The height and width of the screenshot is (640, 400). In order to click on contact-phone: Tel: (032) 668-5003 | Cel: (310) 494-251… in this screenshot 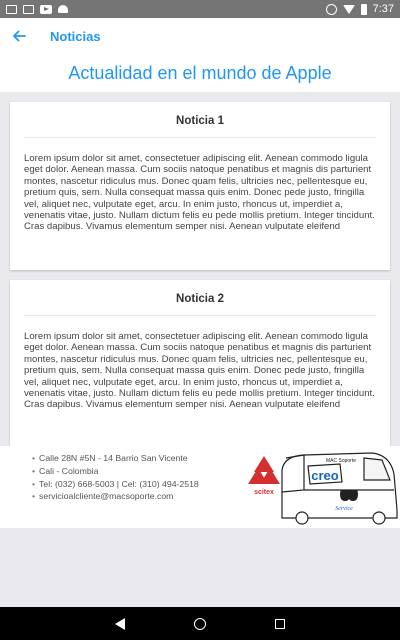, I will do `click(115, 484)`.